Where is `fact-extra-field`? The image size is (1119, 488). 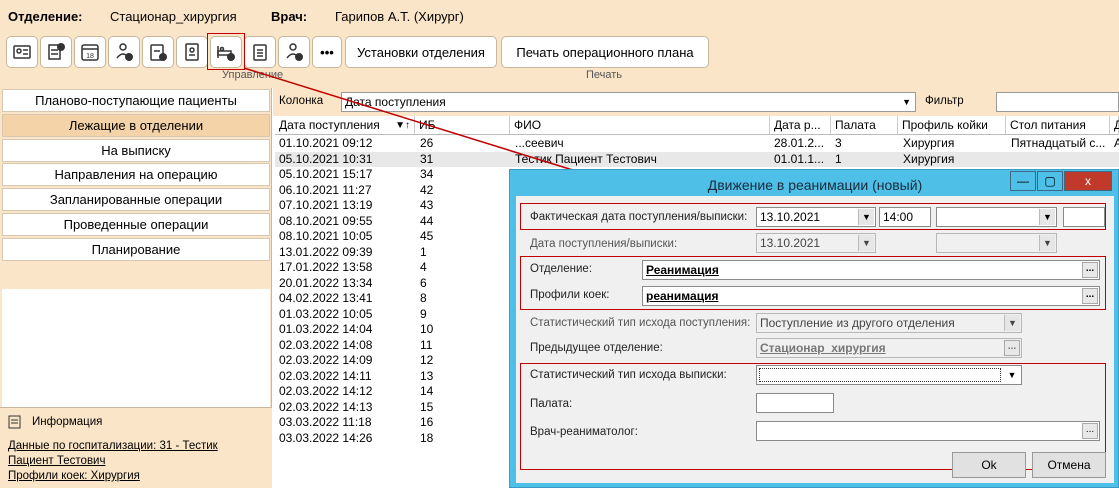 fact-extra-field is located at coordinates (1084, 217).